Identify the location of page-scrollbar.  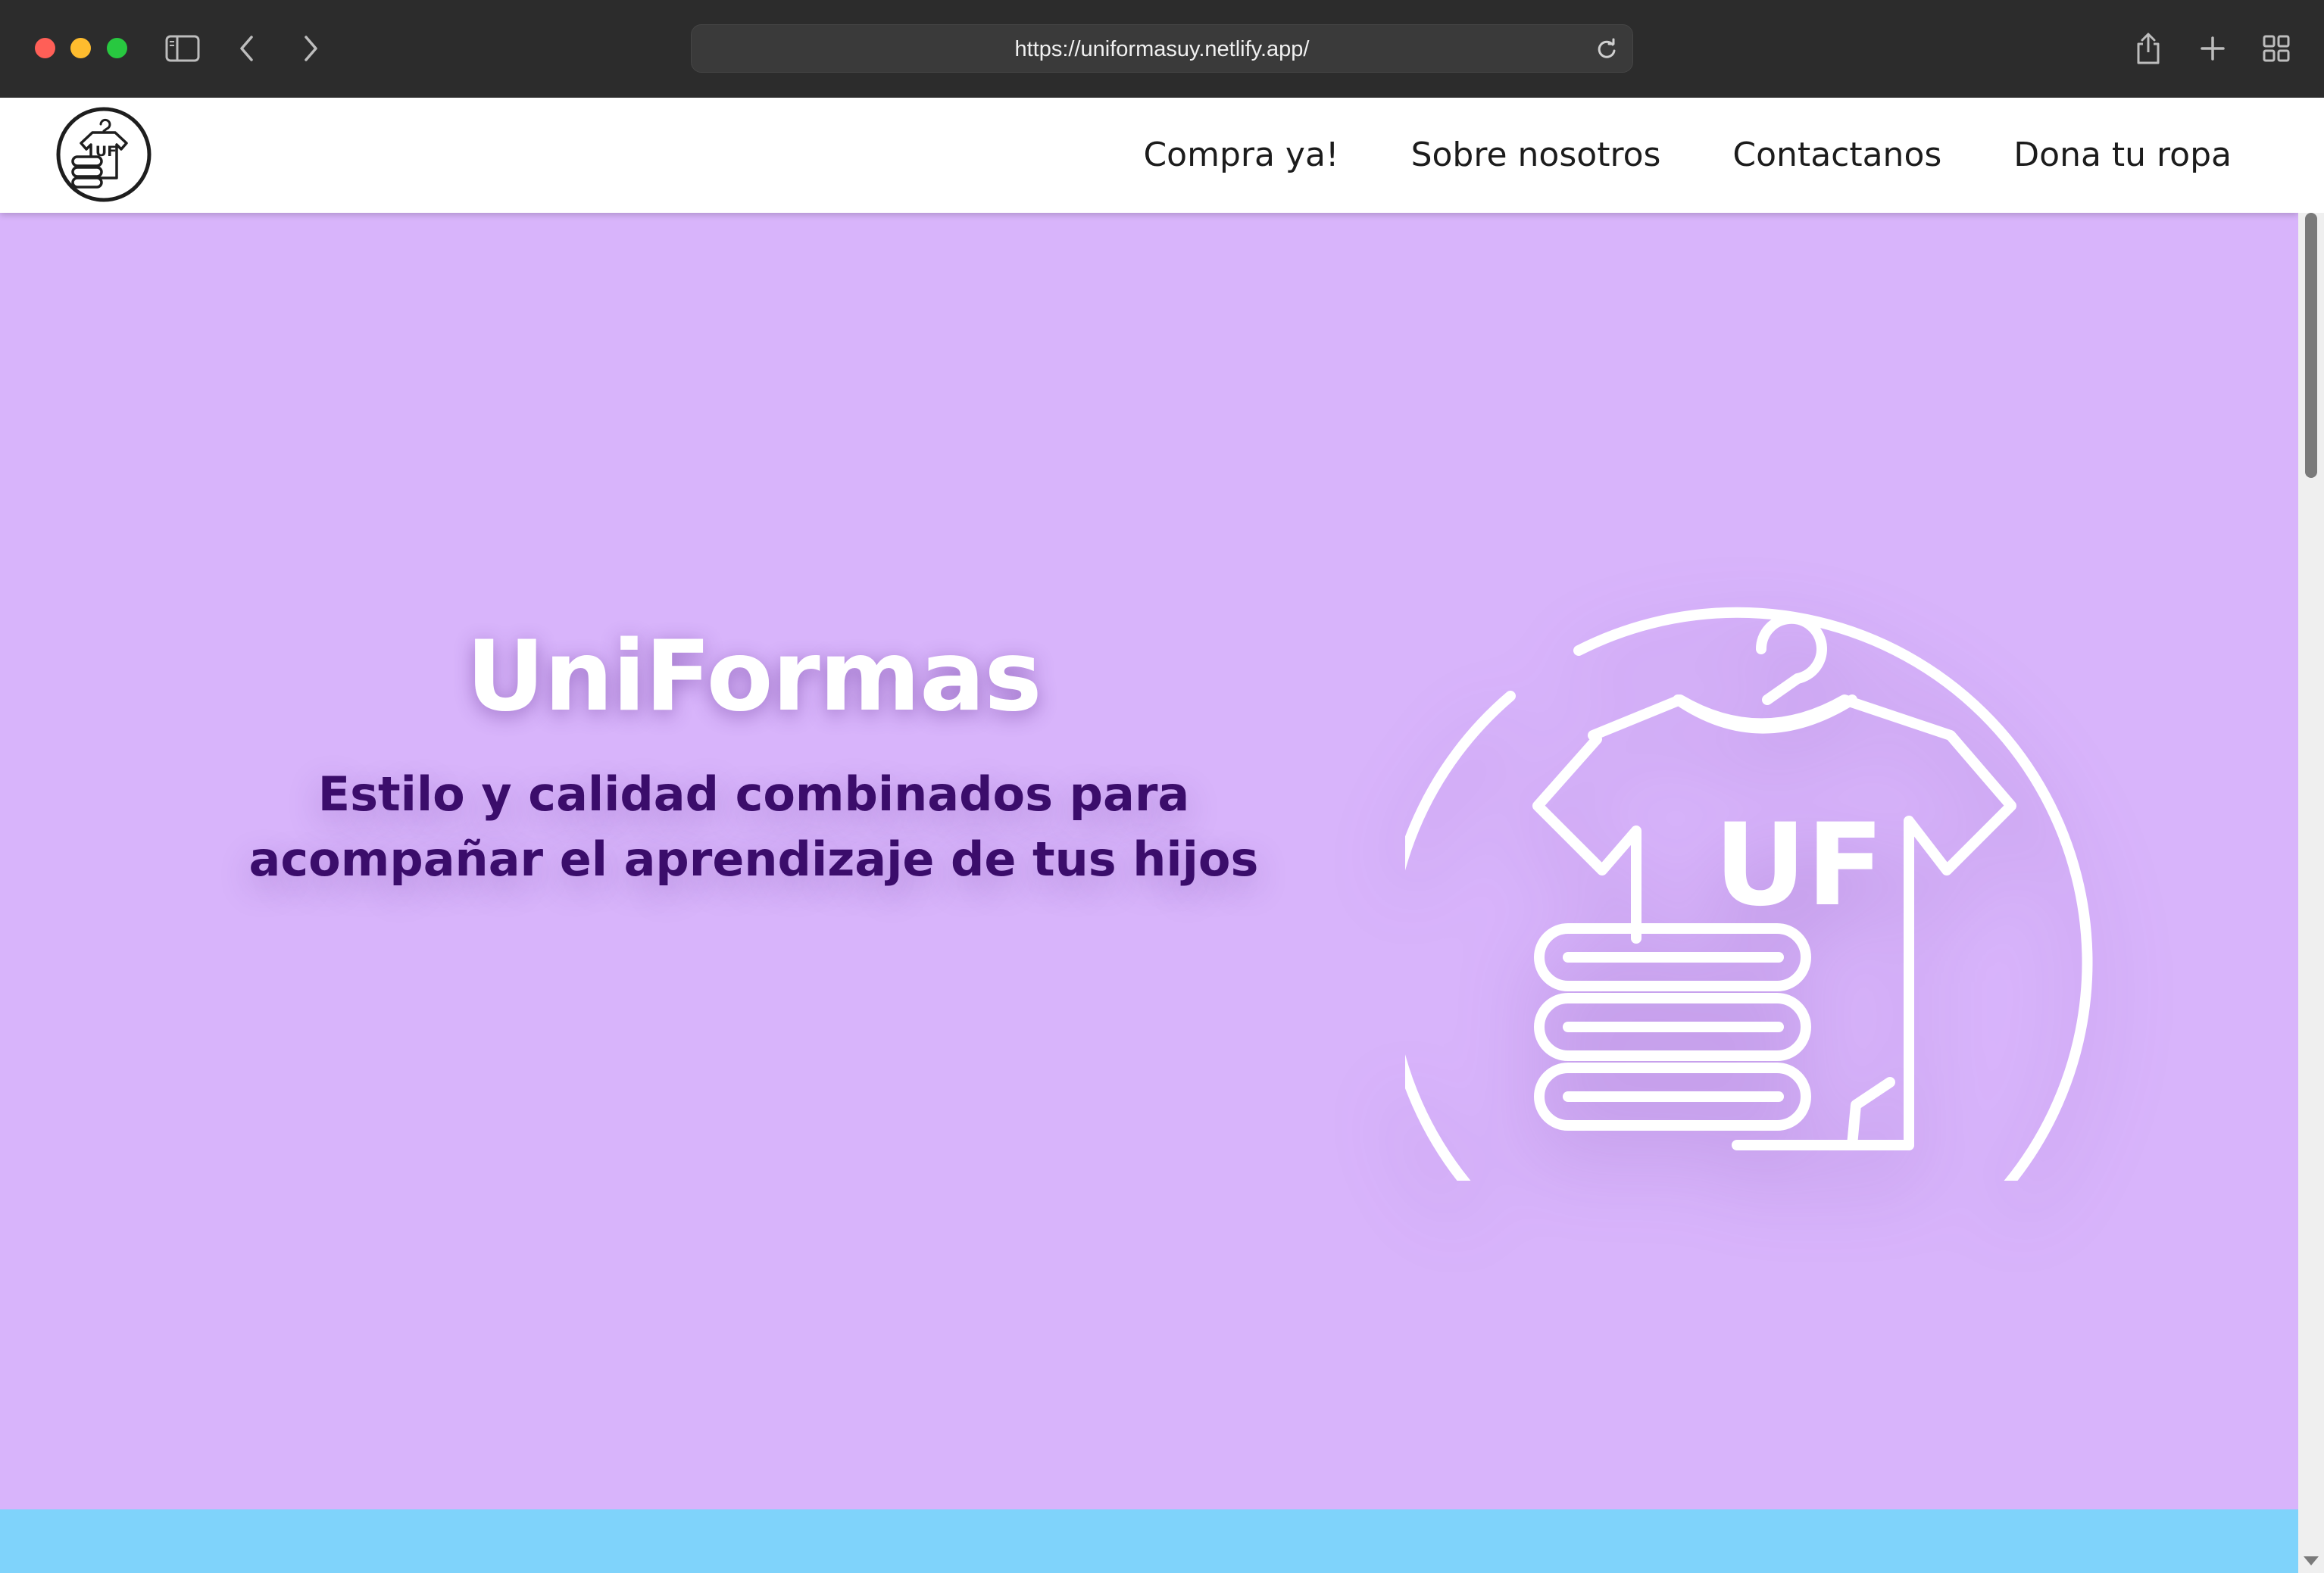
(2311, 893).